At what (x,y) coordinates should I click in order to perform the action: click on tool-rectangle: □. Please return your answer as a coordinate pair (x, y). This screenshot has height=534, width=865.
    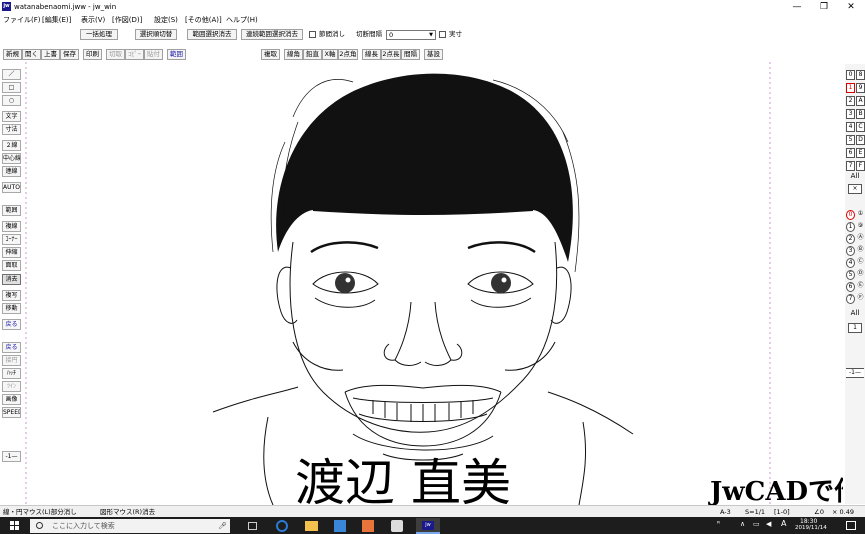
    Looking at the image, I should click on (11, 87).